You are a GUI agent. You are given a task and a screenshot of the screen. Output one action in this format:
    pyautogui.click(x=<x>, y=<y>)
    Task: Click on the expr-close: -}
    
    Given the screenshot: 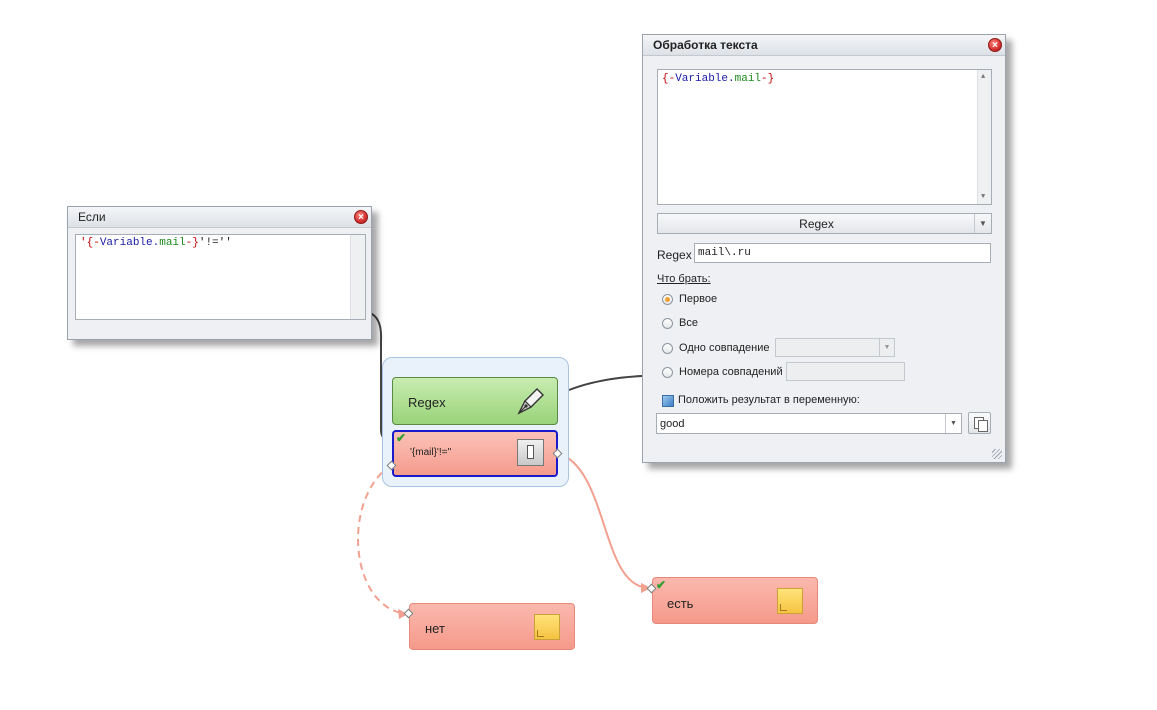 What is the action you would take?
    pyautogui.click(x=192, y=243)
    